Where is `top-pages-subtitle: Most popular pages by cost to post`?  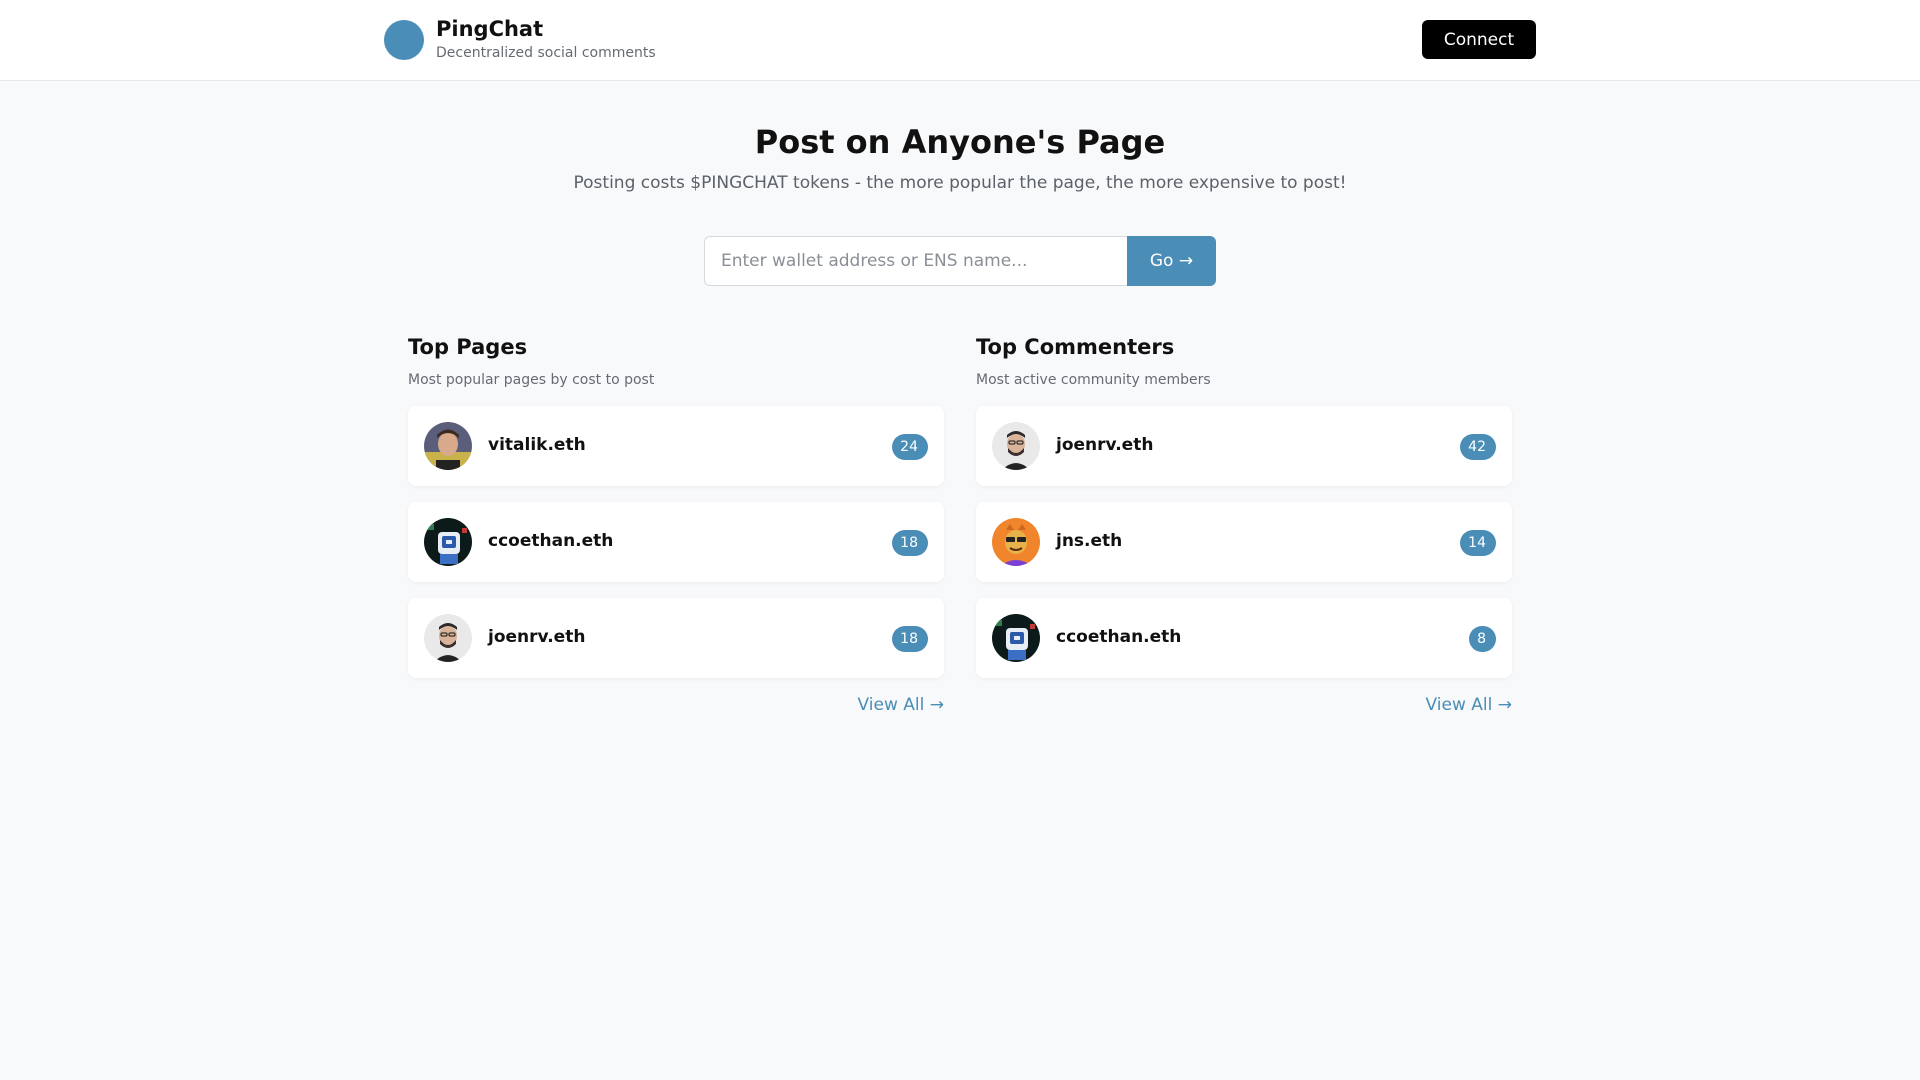
top-pages-subtitle: Most popular pages by cost to post is located at coordinates (531, 380).